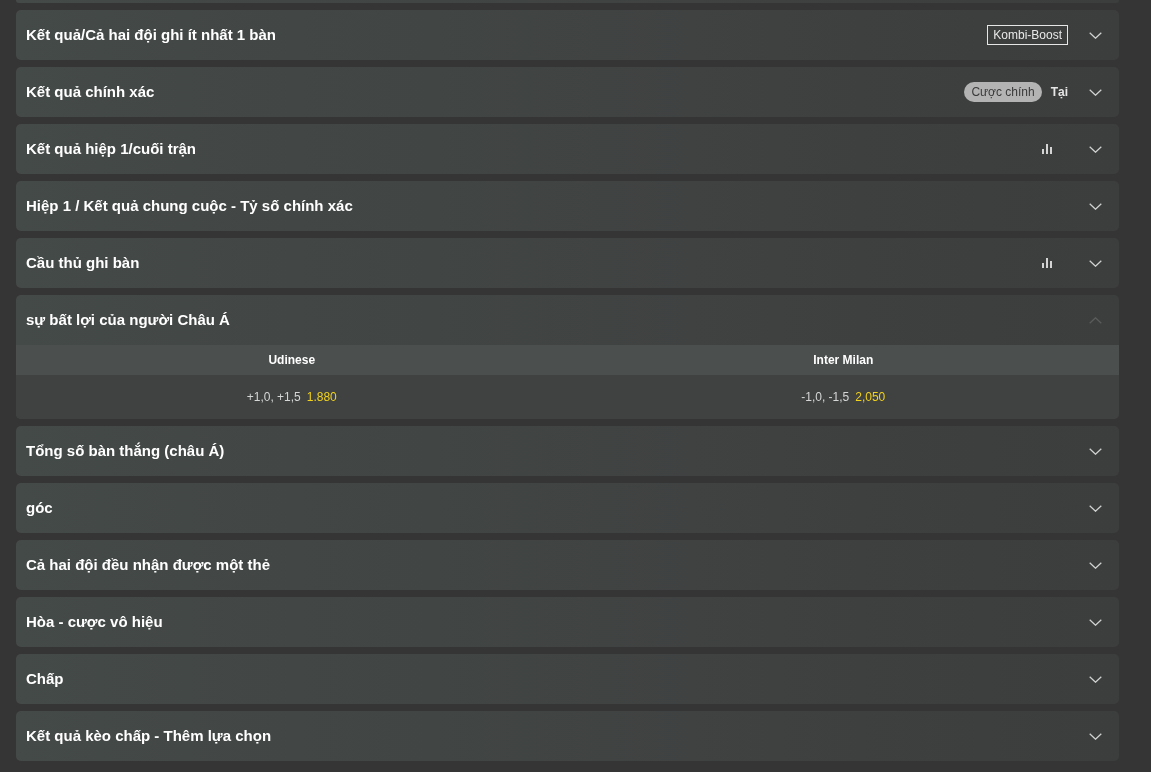 This screenshot has height=772, width=1151. What do you see at coordinates (94, 621) in the screenshot?
I see `market-title: Hòa - cược vô hiệu` at bounding box center [94, 621].